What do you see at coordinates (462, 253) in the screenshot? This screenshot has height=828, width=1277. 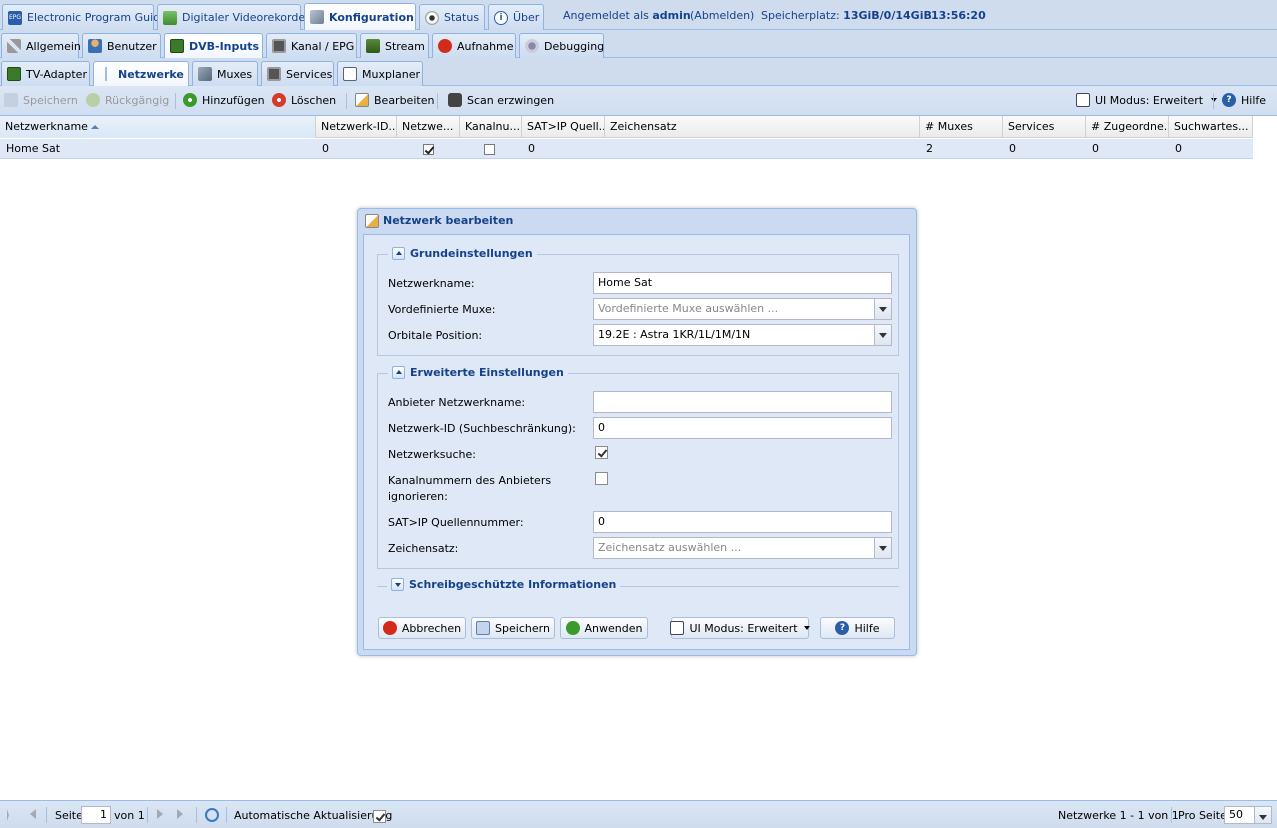 I see `basic-settings-legend: Grundeinstellungen` at bounding box center [462, 253].